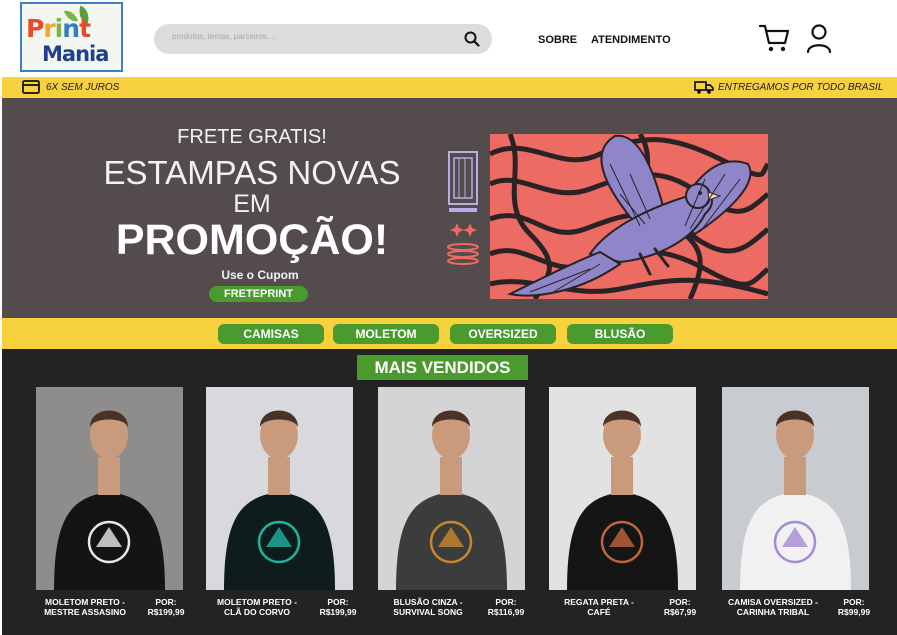 The image size is (897, 635). Describe the element at coordinates (506, 612) in the screenshot. I see `price-value: R$116,99` at that location.